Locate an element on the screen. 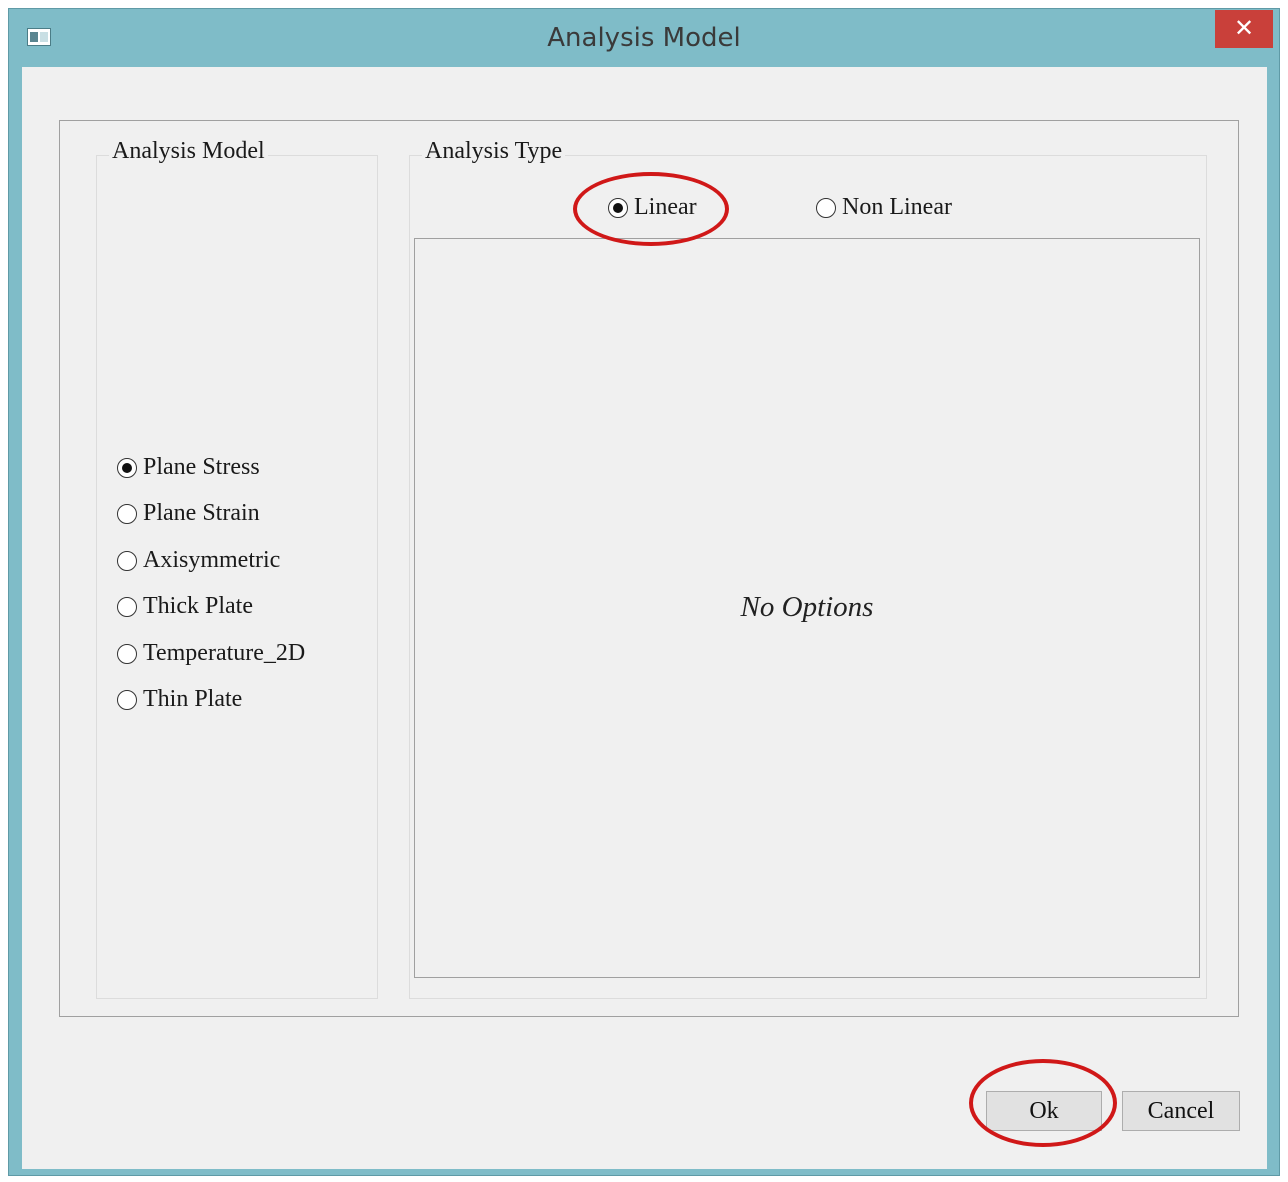 The width and height of the screenshot is (1288, 1182). analysis-model-group-title: Analysis Model is located at coordinates (188, 151).